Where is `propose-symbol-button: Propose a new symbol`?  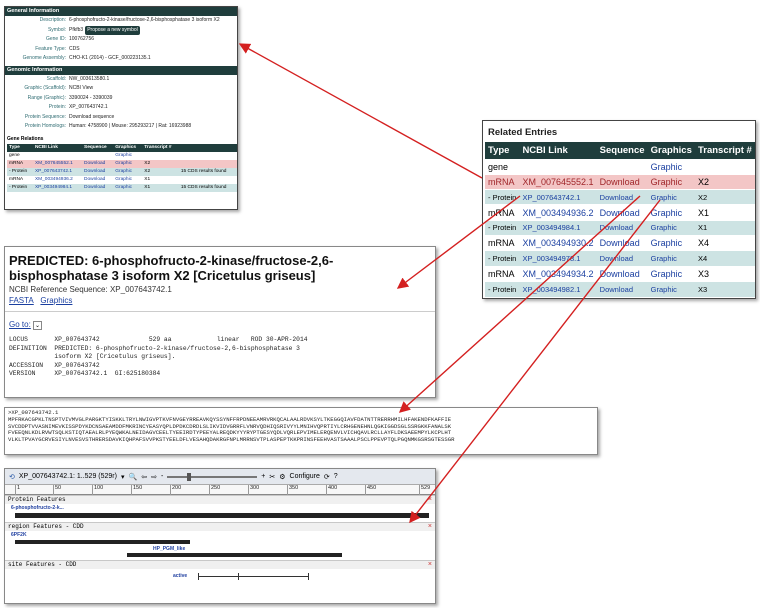
propose-symbol-button: Propose a new symbol is located at coordinates (112, 30).